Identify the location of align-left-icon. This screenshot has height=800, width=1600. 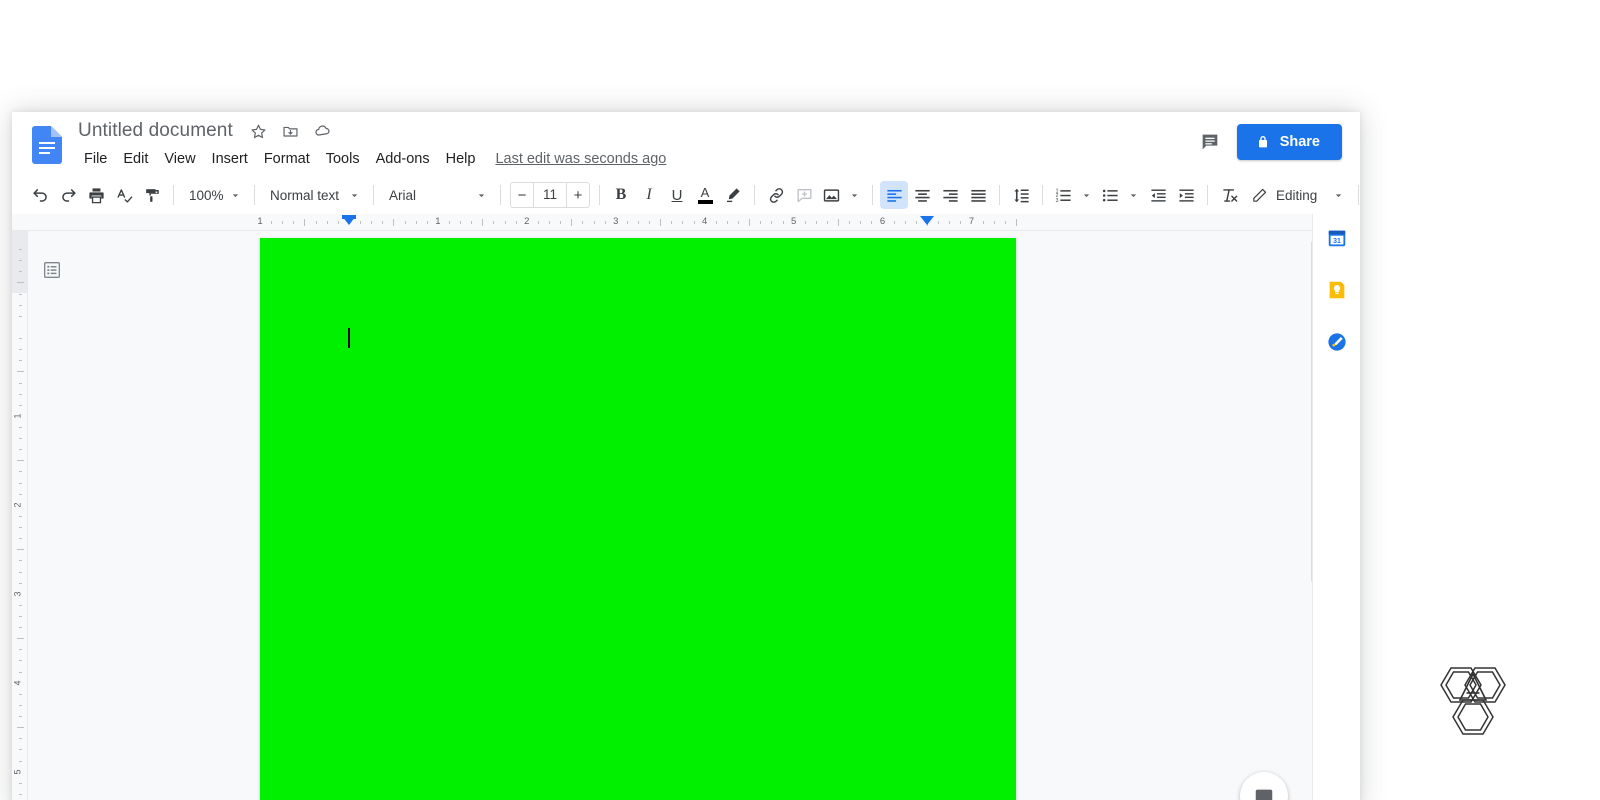
(894, 195).